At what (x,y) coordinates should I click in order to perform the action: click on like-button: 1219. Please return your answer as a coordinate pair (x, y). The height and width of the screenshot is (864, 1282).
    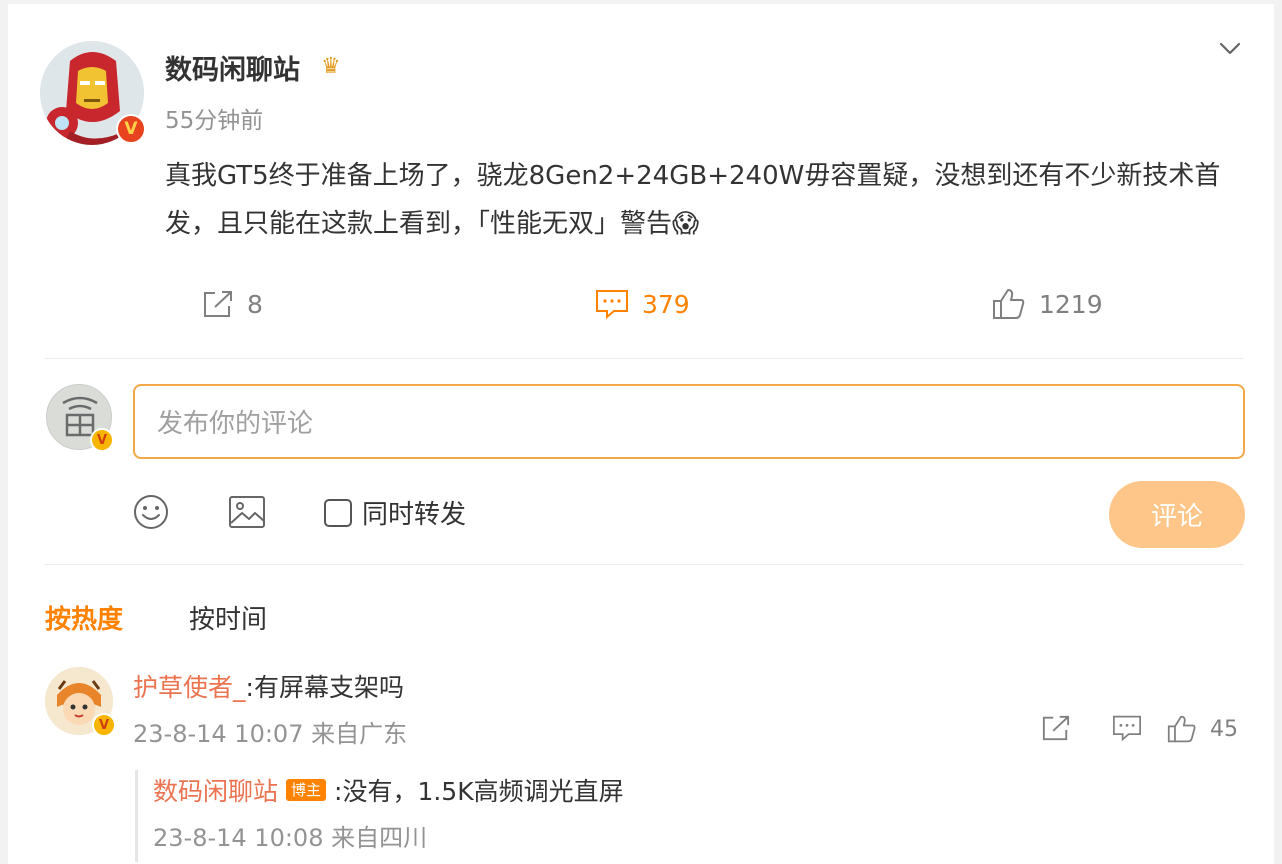
    Looking at the image, I should click on (1047, 304).